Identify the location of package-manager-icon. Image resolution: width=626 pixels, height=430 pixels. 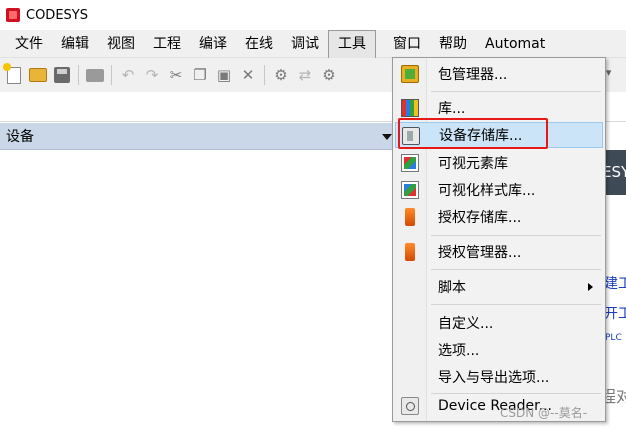
(410, 74).